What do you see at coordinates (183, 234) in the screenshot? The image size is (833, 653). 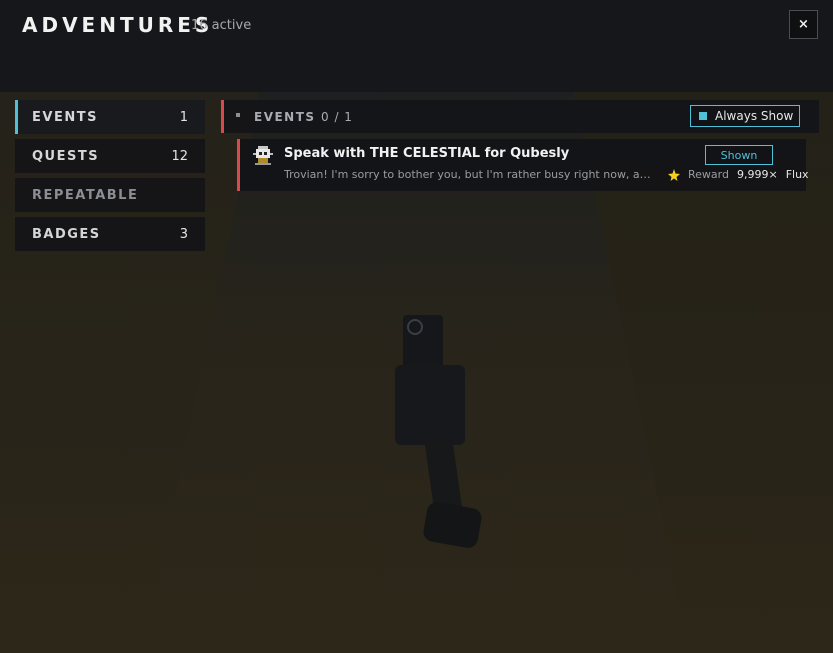 I see `sidebar-item-count: 3` at bounding box center [183, 234].